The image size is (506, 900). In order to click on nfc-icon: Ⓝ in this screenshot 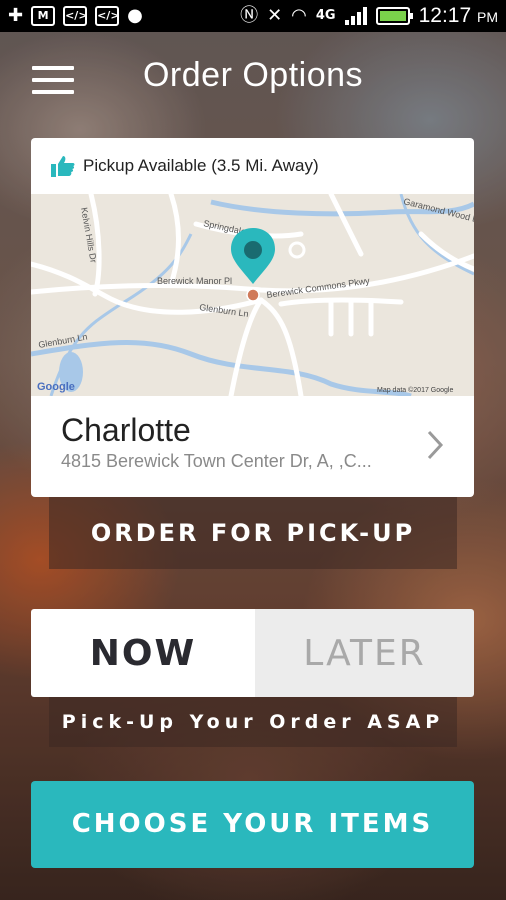, I will do `click(249, 15)`.